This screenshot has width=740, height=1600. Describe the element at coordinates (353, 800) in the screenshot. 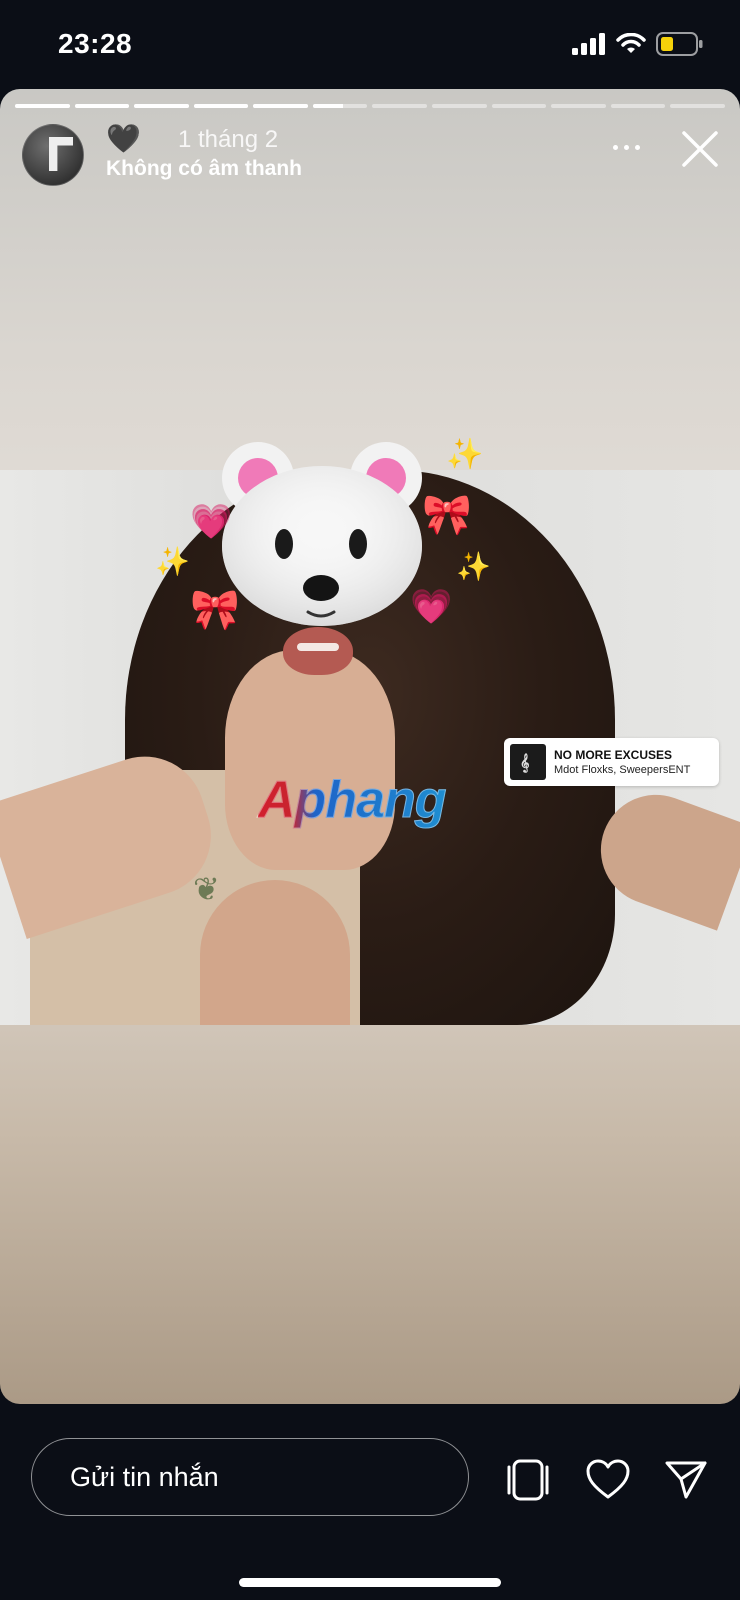

I see `watermark-logo: Aphang` at that location.